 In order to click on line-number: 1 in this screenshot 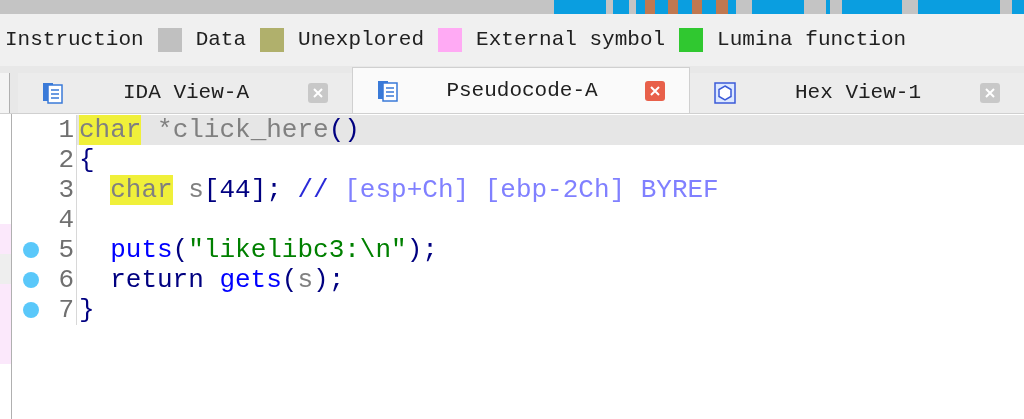, I will do `click(65, 130)`.